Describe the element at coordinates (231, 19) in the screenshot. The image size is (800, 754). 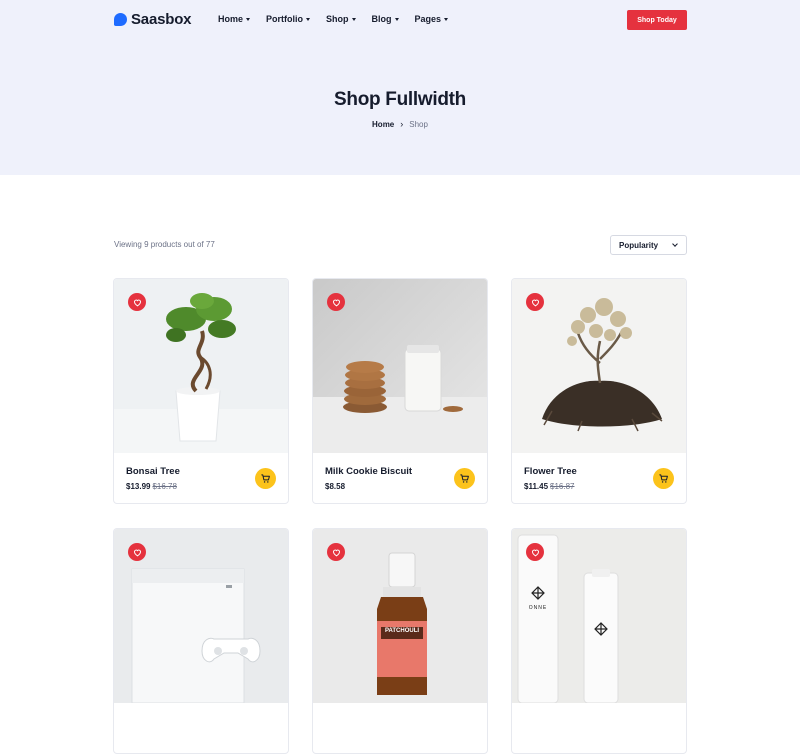
I see `nav-label: Home` at that location.